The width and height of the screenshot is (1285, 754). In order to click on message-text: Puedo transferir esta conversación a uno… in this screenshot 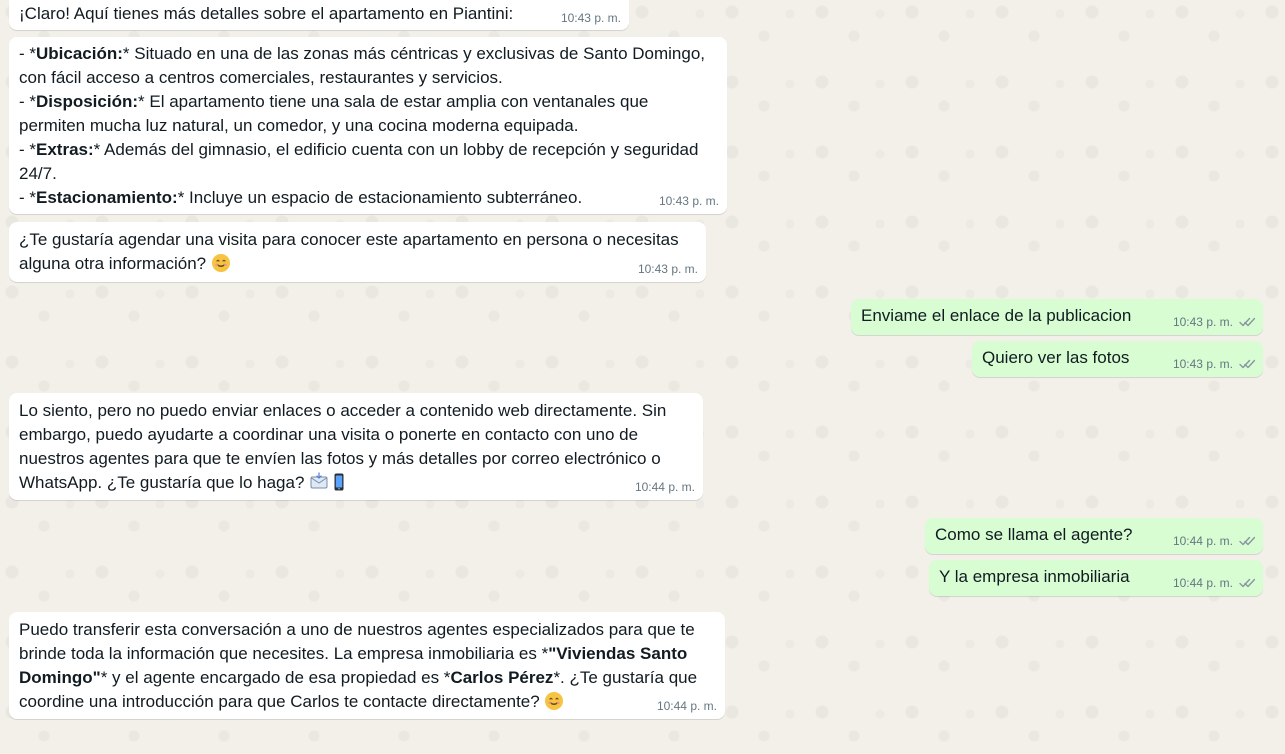, I will do `click(367, 666)`.